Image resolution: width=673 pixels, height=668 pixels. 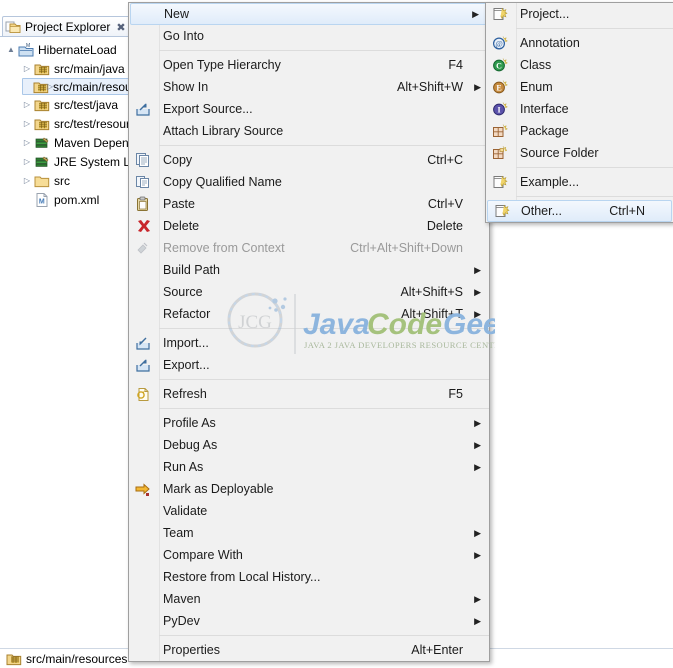 I want to click on menu-item-label: Go Into, so click(x=183, y=36).